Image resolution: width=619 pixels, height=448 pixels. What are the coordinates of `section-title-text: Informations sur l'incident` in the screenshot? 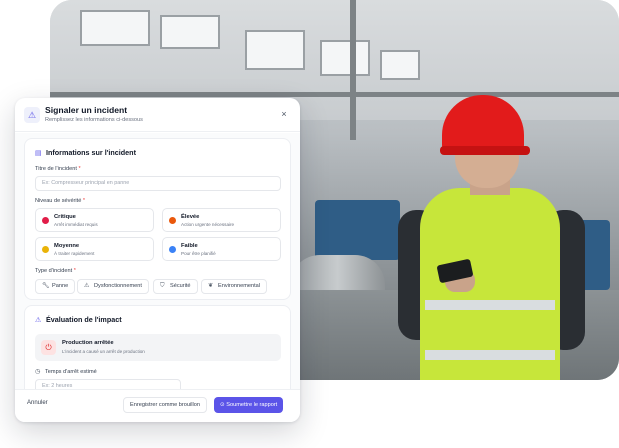 It's located at (91, 152).